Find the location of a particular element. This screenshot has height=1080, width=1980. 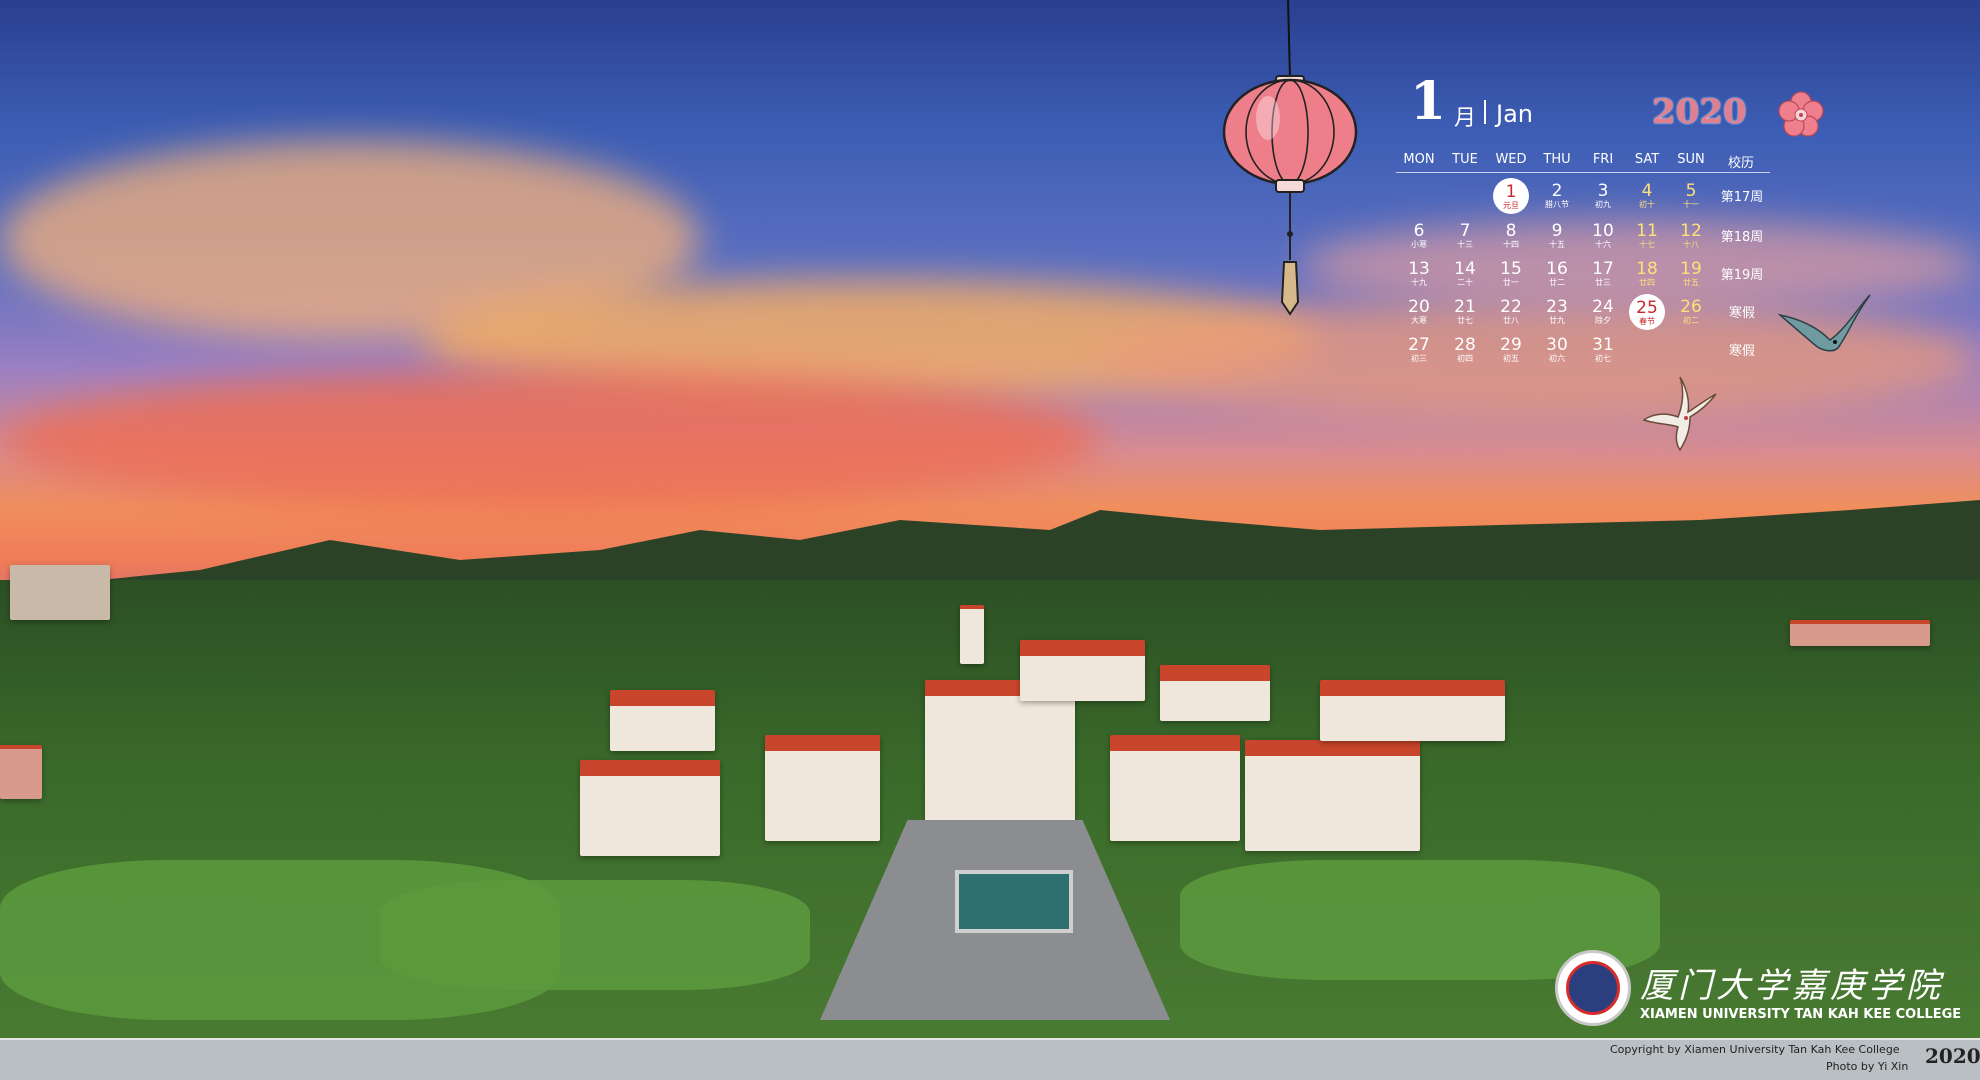

calendar-day: 28 初四 is located at coordinates (1465, 354).